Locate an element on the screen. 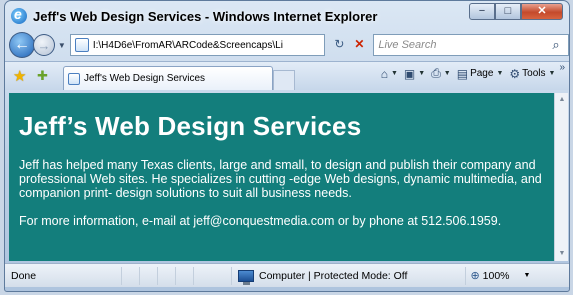 Image resolution: width=573 pixels, height=295 pixels. print-button: ⎙ ▼ is located at coordinates (441, 73).